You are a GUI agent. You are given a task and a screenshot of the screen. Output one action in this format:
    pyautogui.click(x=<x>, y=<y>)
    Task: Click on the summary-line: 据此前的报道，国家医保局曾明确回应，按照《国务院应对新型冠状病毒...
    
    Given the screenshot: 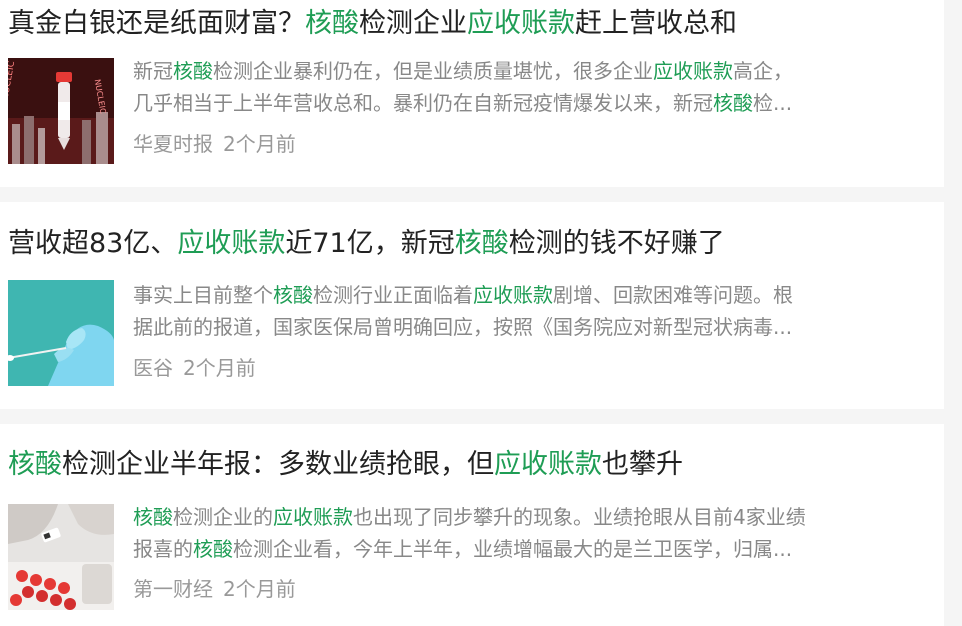 What is the action you would take?
    pyautogui.click(x=463, y=327)
    